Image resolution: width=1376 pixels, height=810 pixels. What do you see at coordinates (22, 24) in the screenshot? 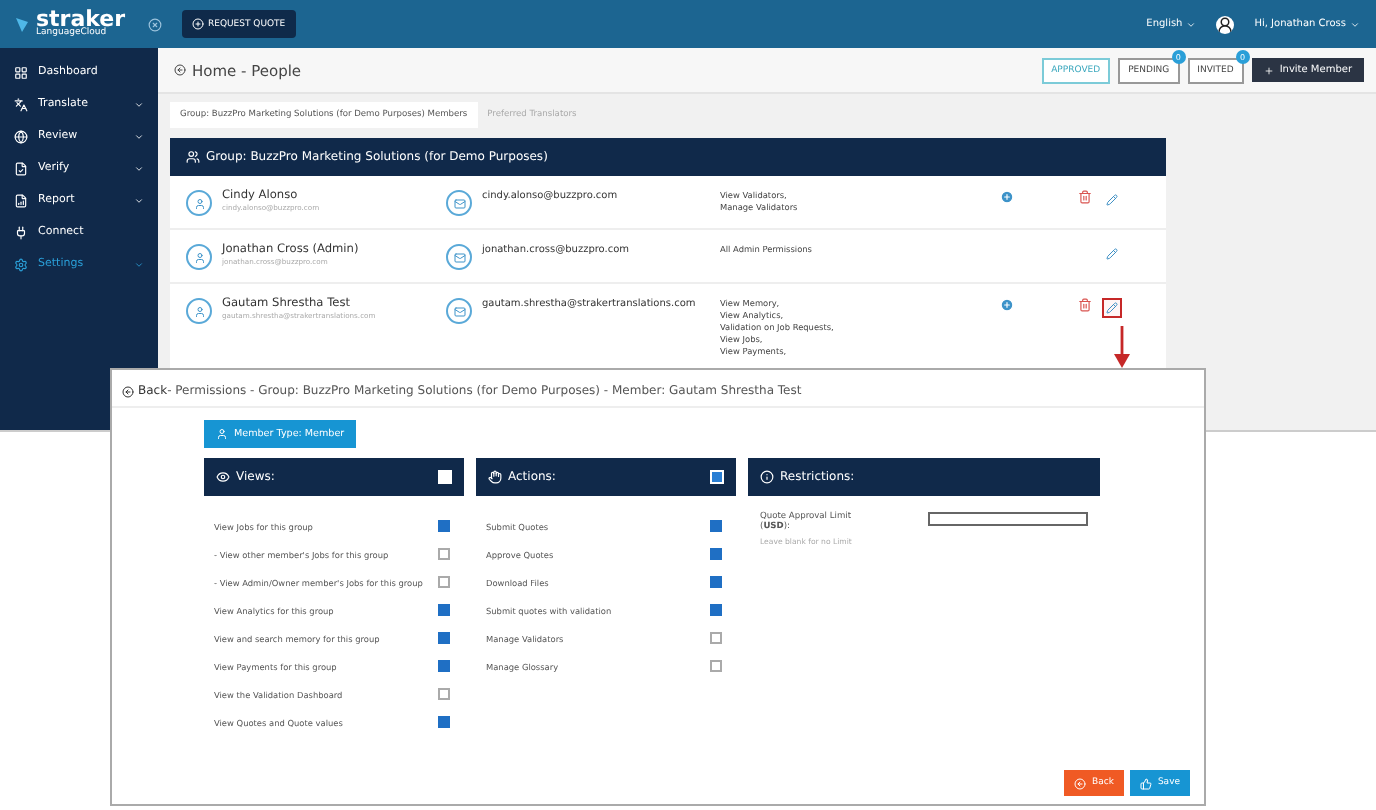
I see `logo-icon` at bounding box center [22, 24].